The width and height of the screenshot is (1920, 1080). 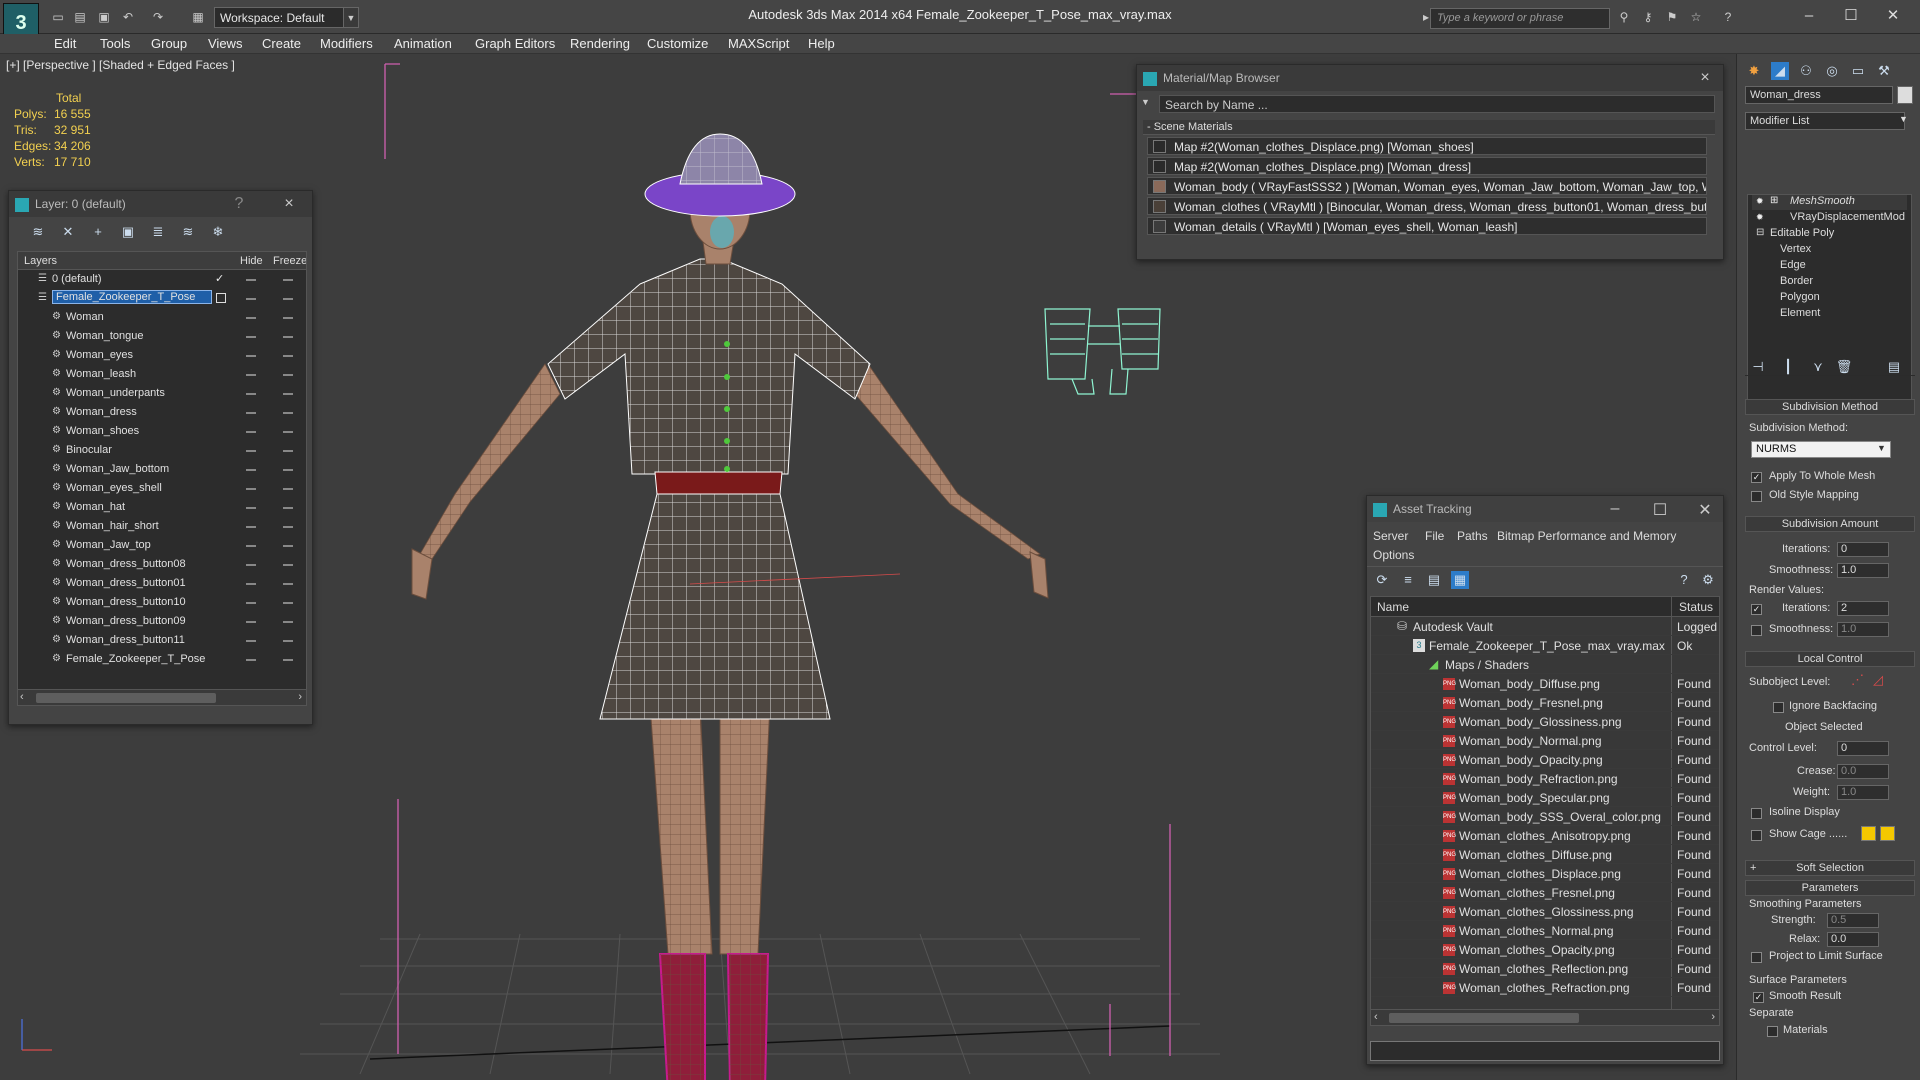 What do you see at coordinates (162, 469) in the screenshot?
I see `layer-row: ⚙ Woman_Jaw_bottom` at bounding box center [162, 469].